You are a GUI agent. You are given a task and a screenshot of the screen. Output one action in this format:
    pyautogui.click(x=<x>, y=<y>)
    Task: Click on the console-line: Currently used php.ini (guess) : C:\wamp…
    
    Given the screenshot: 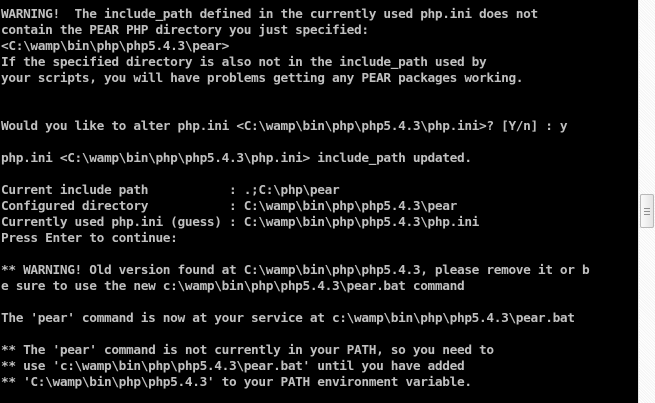 What is the action you would take?
    pyautogui.click(x=240, y=222)
    